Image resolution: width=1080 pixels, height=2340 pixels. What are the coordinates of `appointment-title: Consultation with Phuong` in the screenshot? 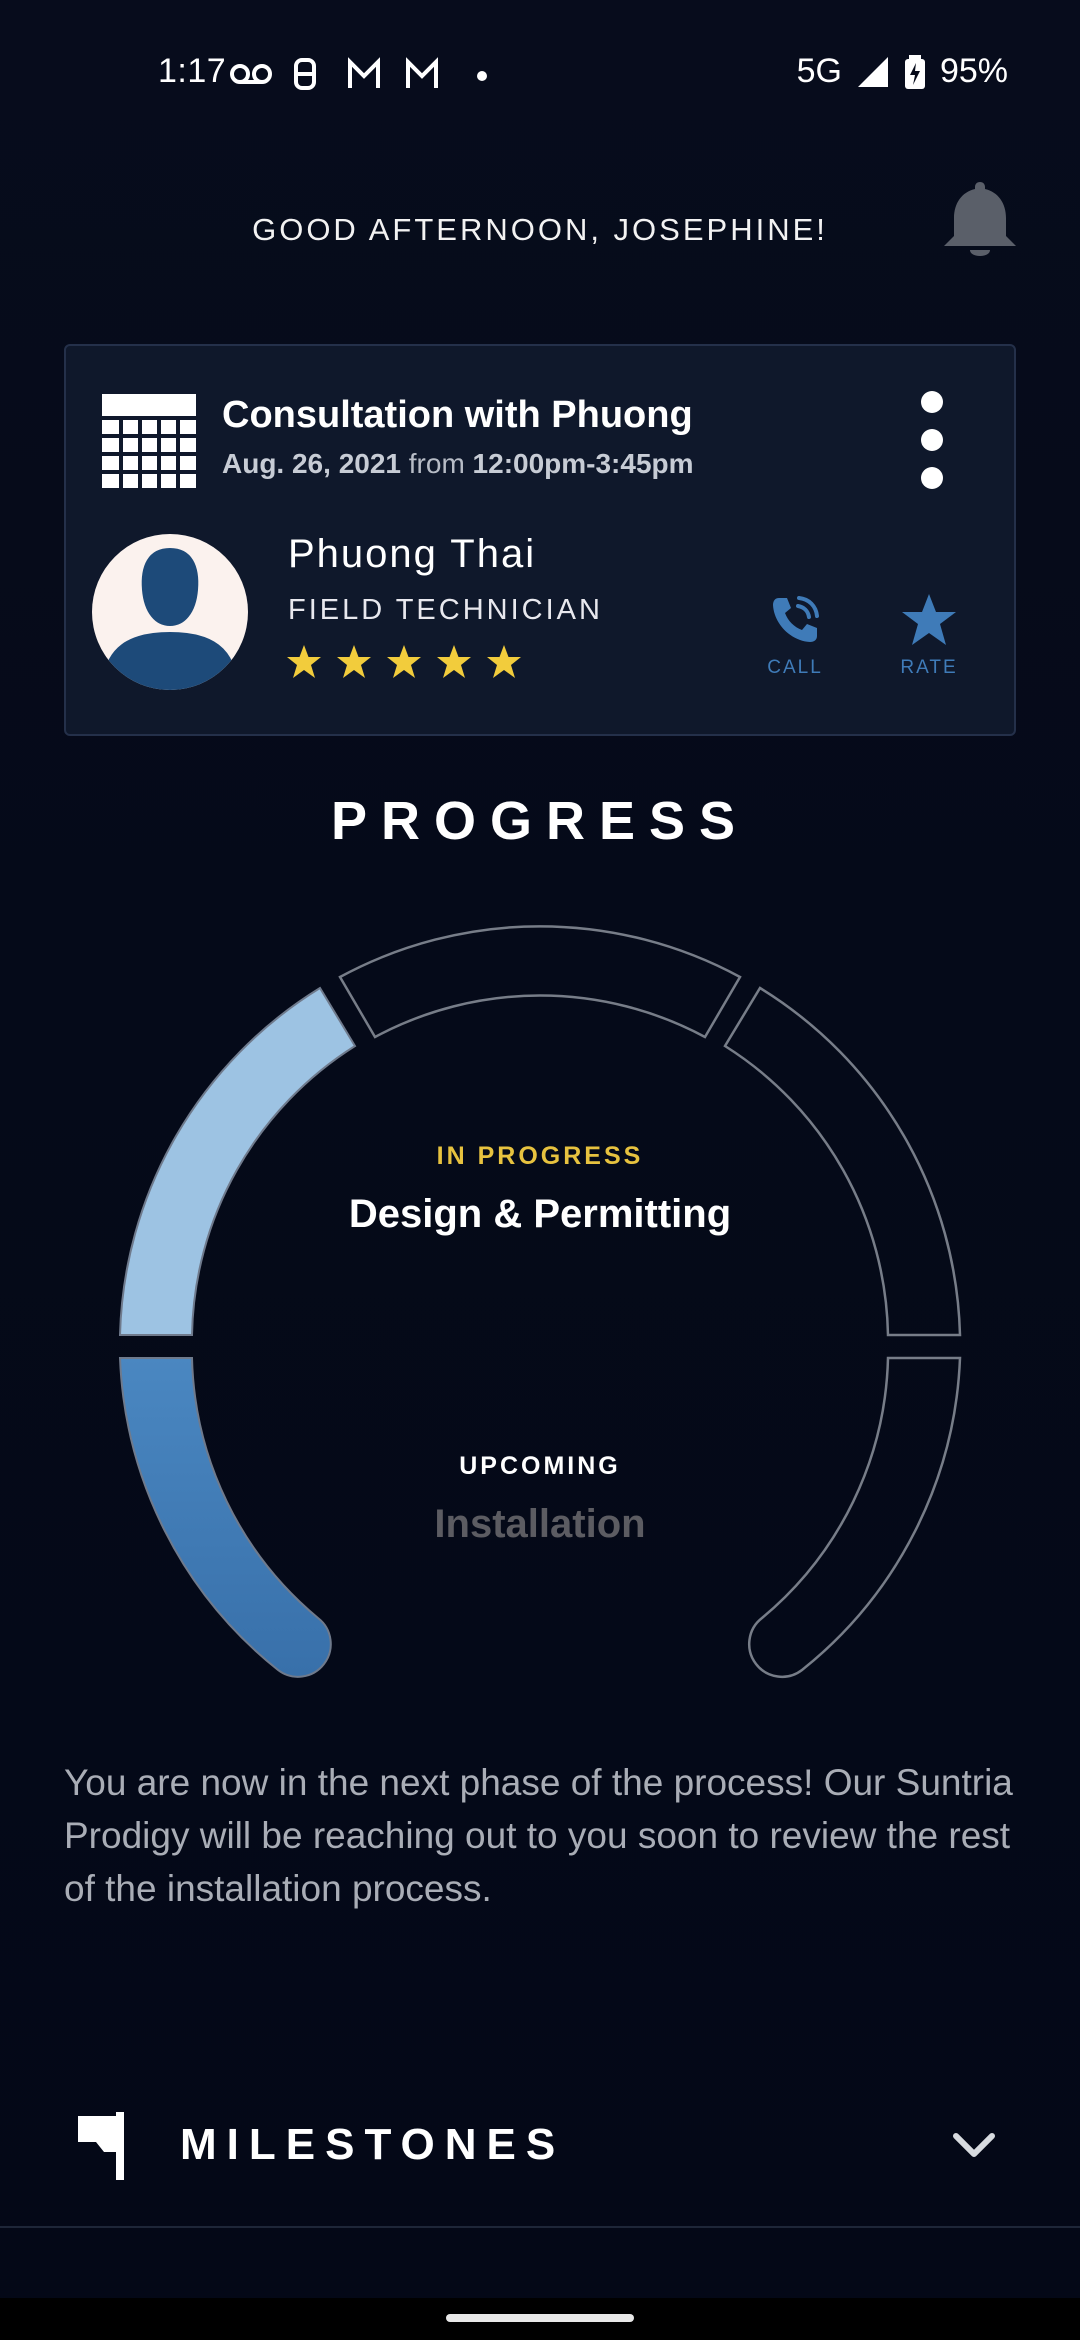 It's located at (457, 415).